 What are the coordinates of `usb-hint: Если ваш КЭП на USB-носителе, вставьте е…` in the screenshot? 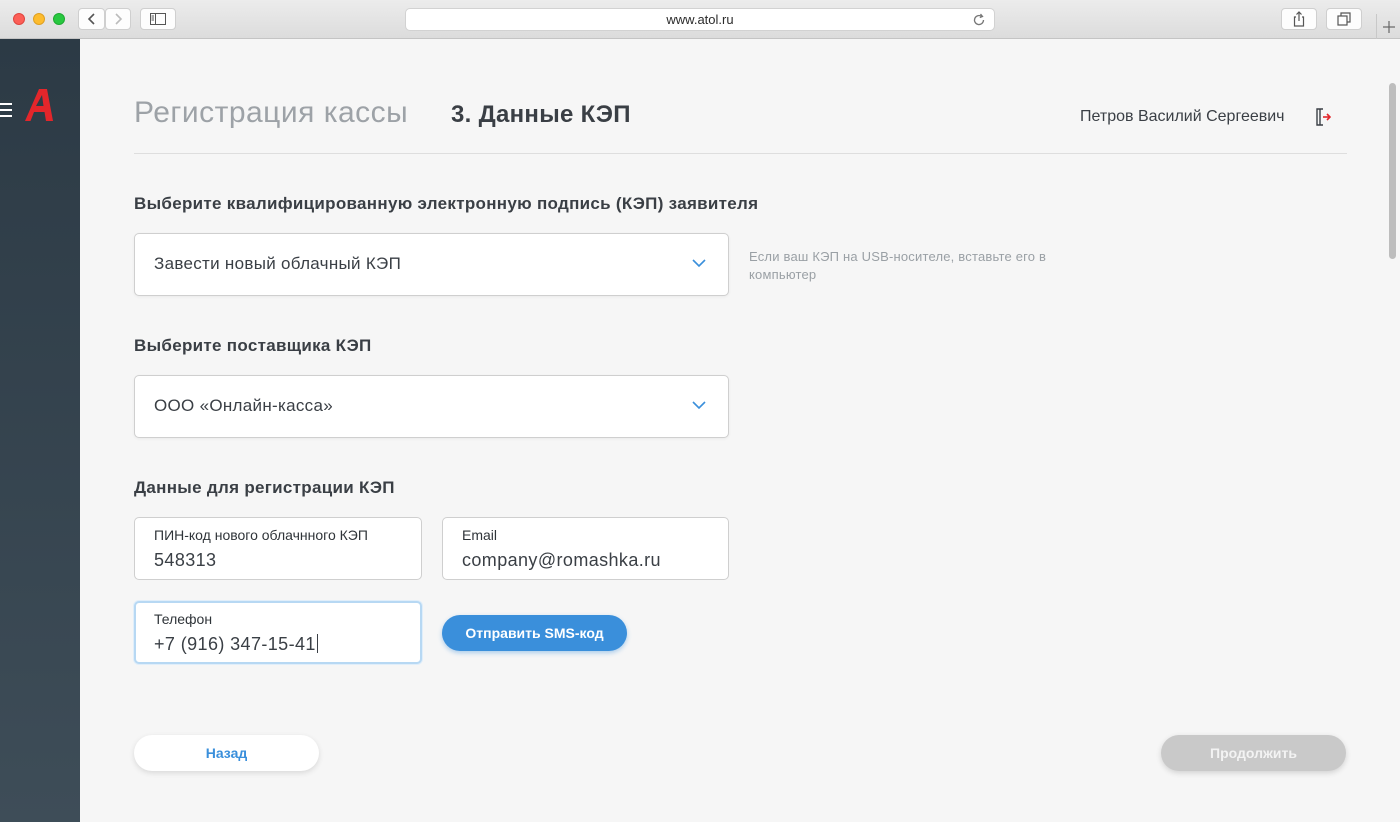 It's located at (898, 265).